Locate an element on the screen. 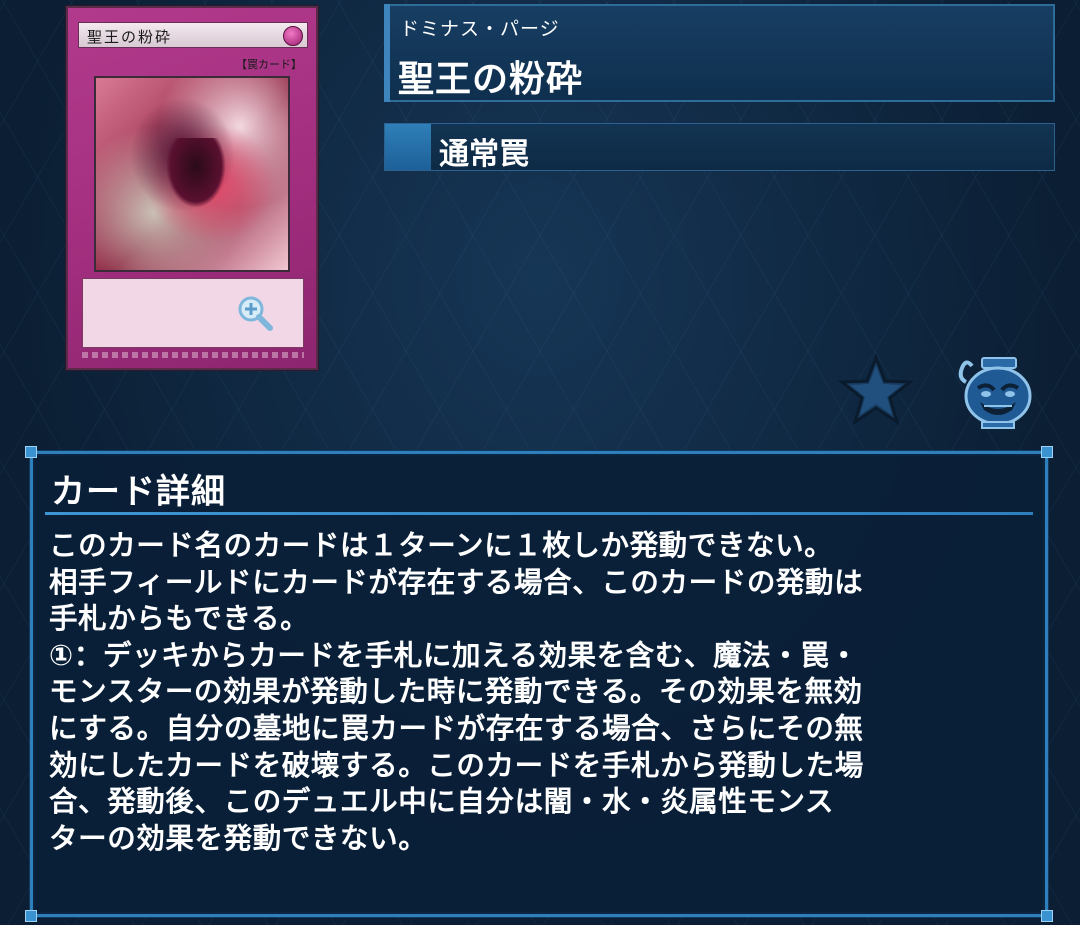 This screenshot has width=1080, height=925. effect-line: このカード名のカードは１ターンに１枚しか発動できない。 is located at coordinates (441, 545).